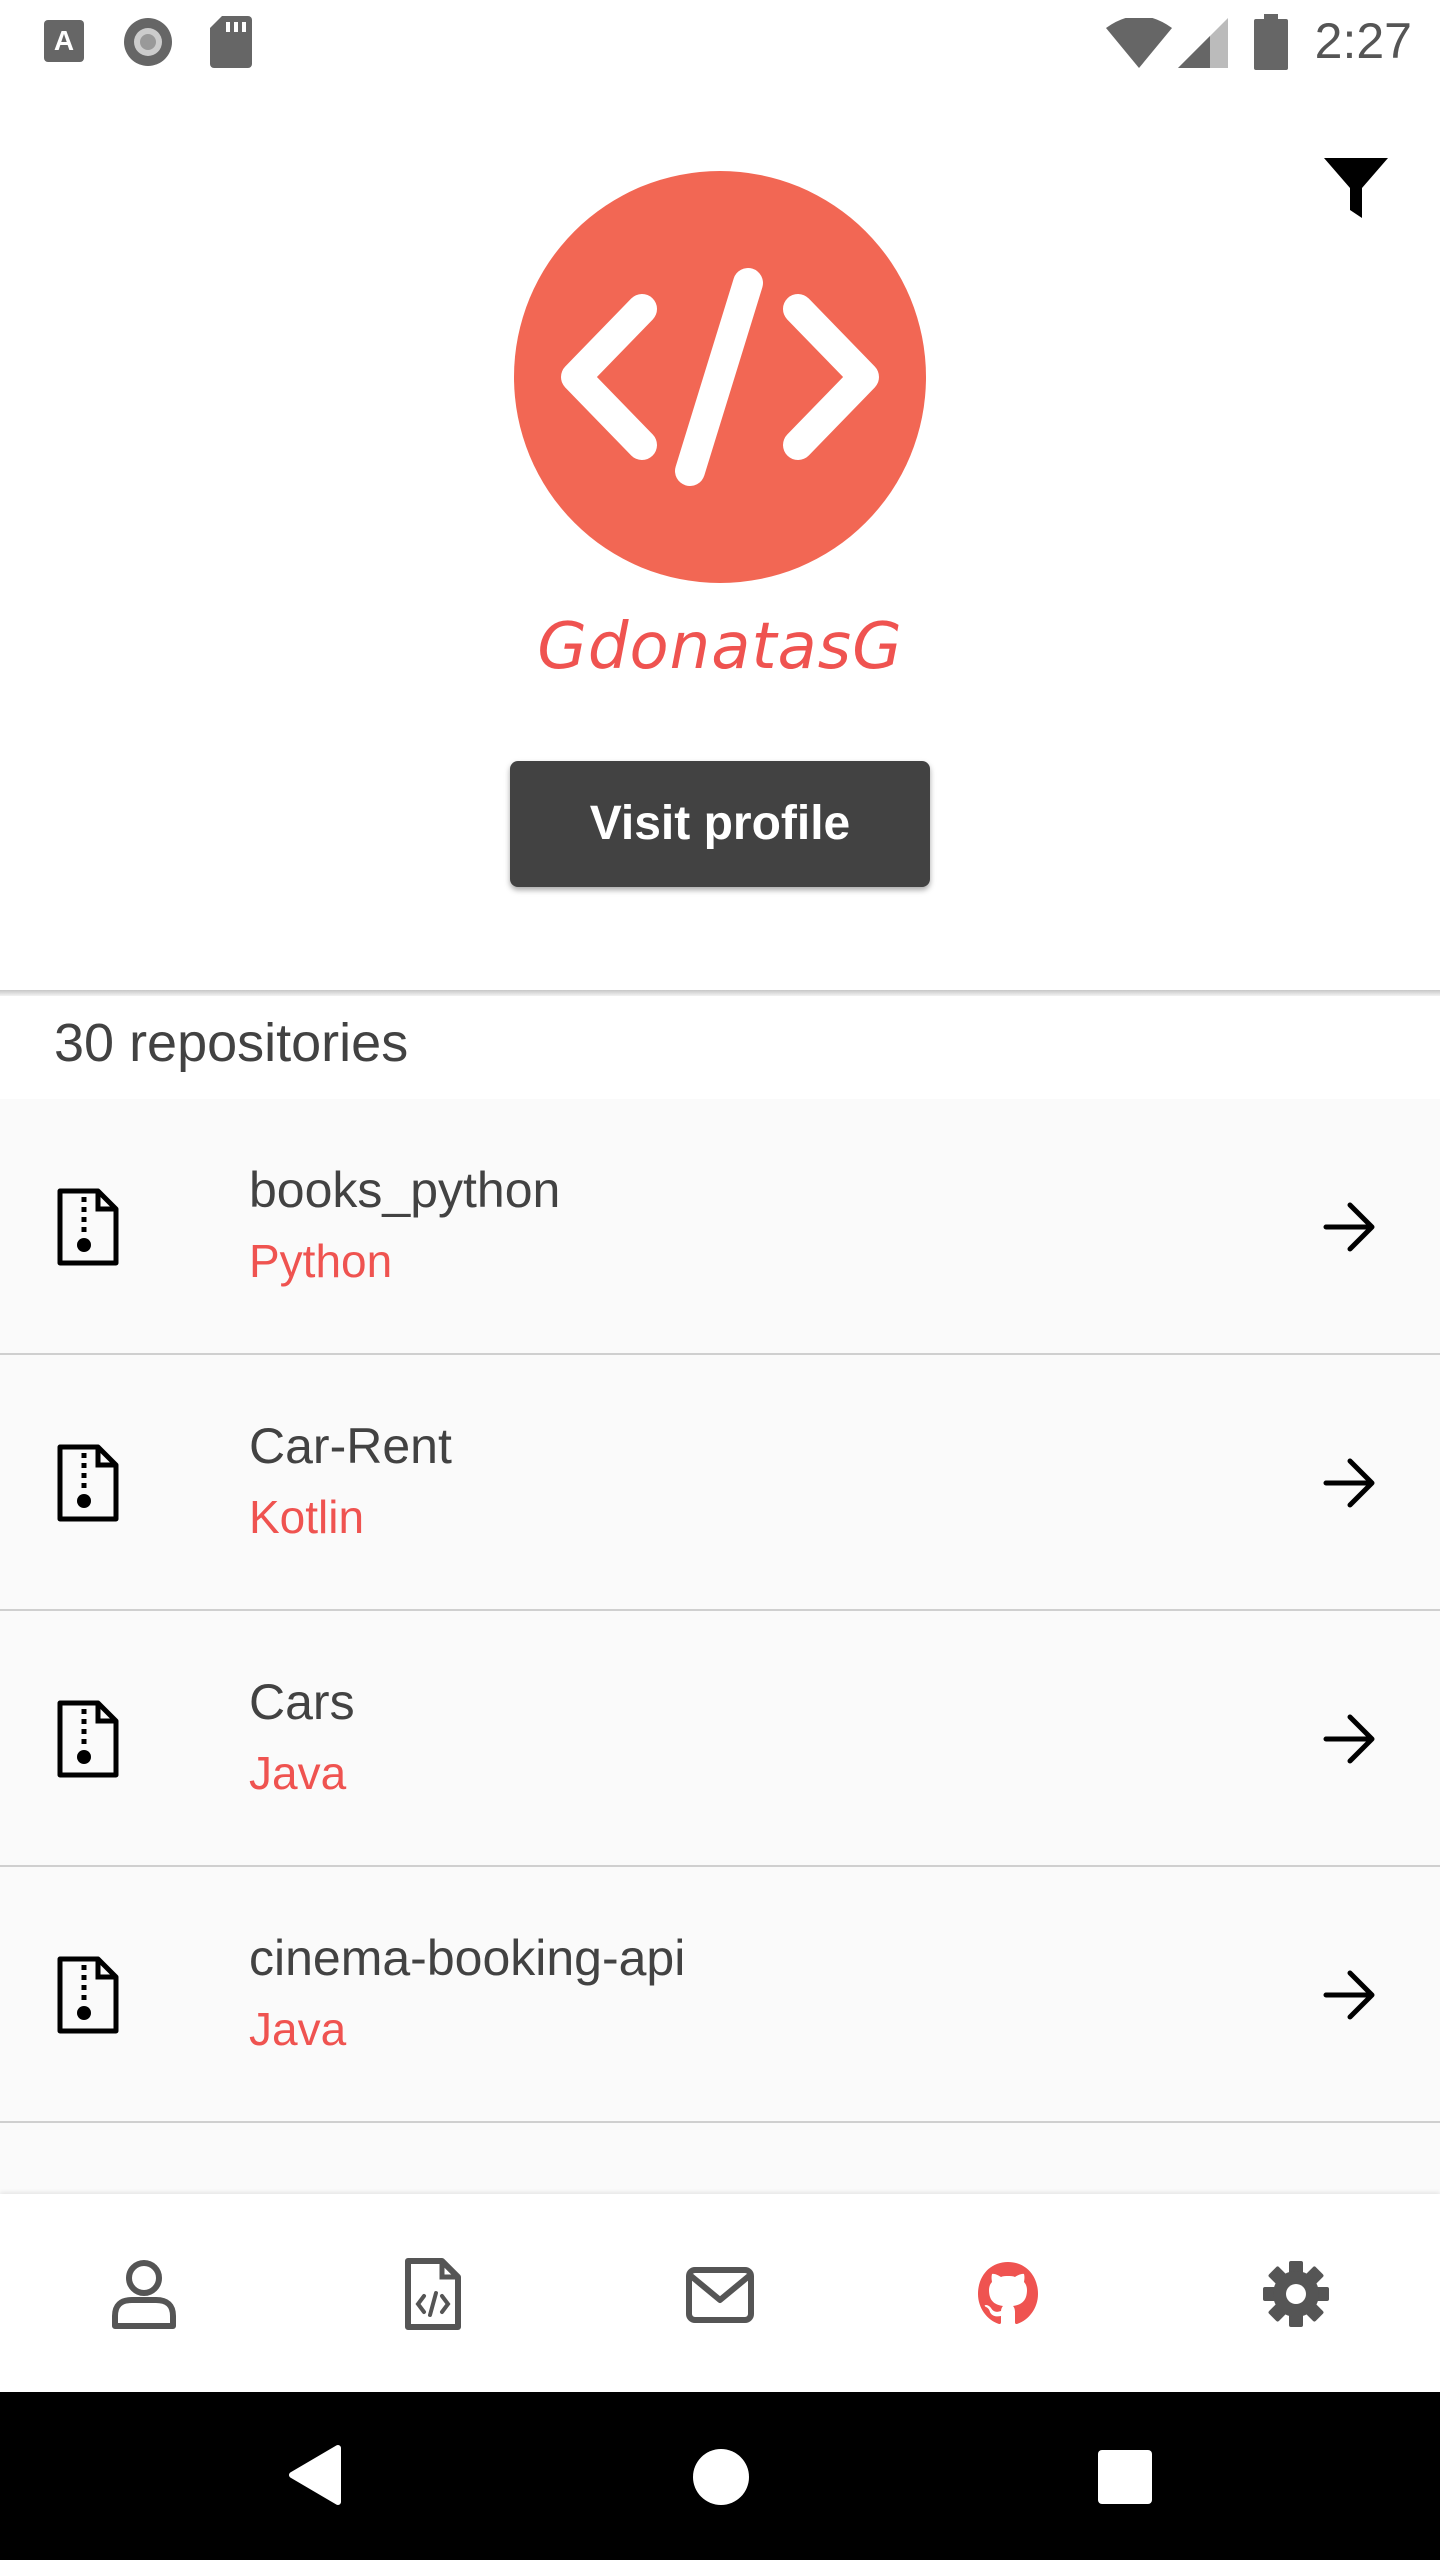  What do you see at coordinates (405, 1190) in the screenshot?
I see `repository-name: books_python` at bounding box center [405, 1190].